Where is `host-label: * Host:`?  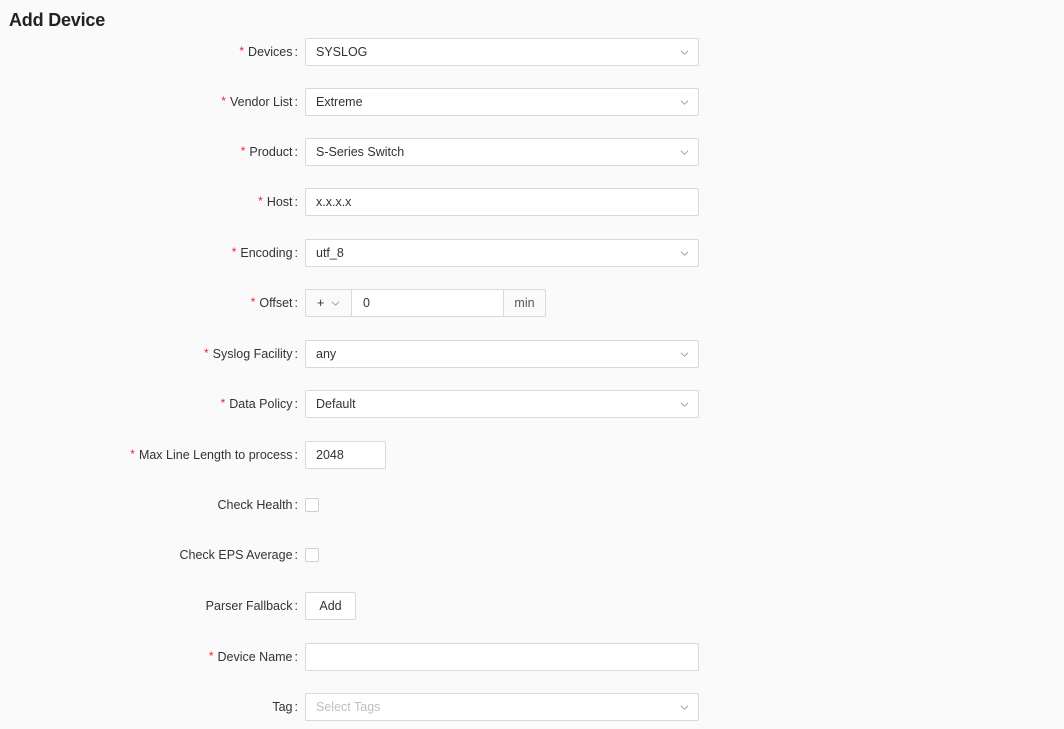 host-label: * Host: is located at coordinates (278, 201).